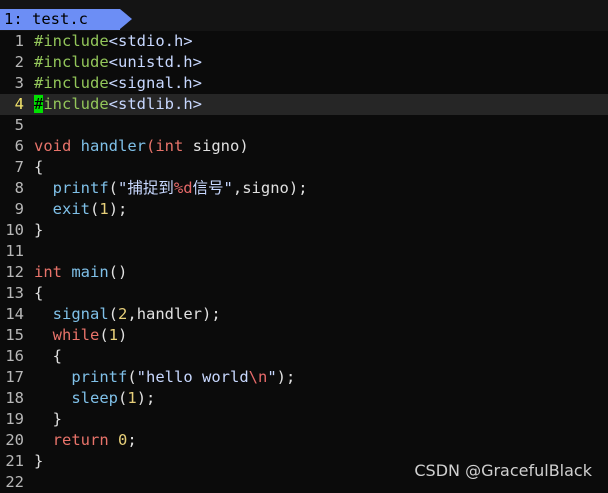 The width and height of the screenshot is (608, 493). Describe the element at coordinates (19, 104) in the screenshot. I see `line-number: 4` at that location.